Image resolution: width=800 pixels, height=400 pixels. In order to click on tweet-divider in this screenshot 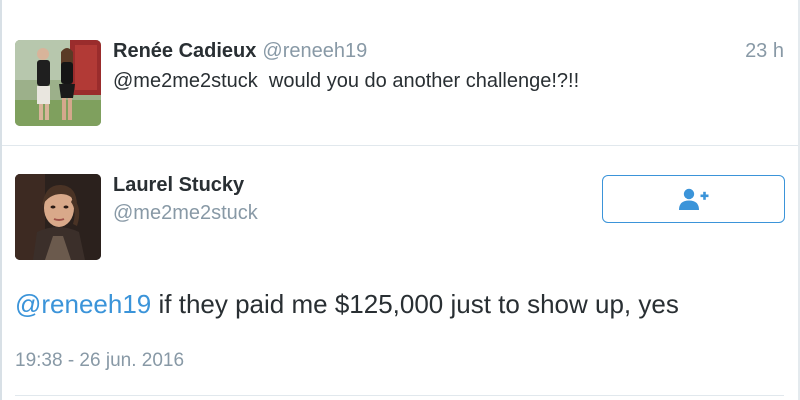, I will do `click(399, 395)`.